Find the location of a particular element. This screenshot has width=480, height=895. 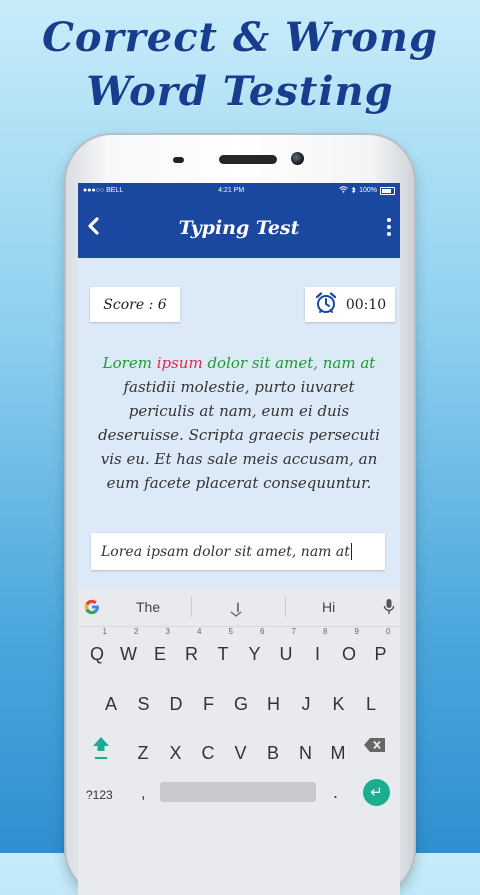

page-title: Typing Test is located at coordinates (239, 228).